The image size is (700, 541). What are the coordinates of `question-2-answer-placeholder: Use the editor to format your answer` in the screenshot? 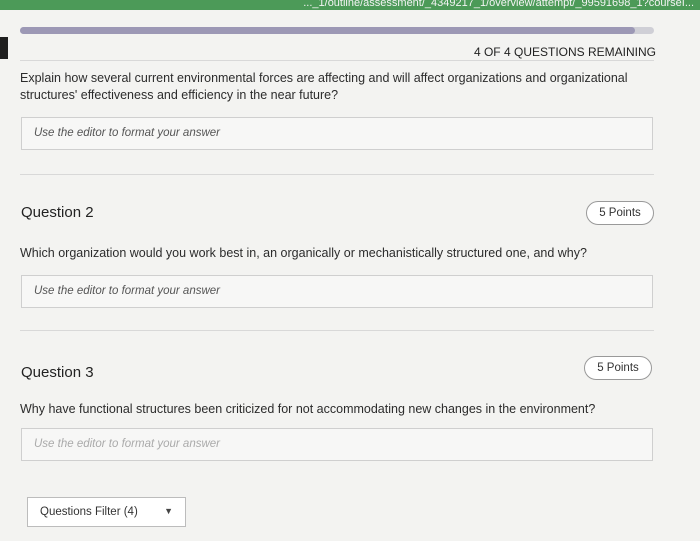 It's located at (127, 291).